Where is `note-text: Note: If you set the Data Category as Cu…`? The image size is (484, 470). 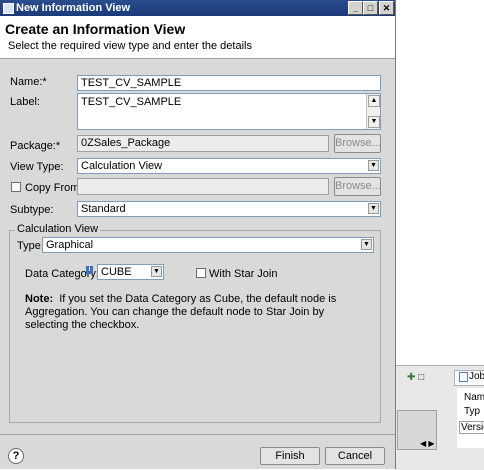
note-text: Note: If you set the Data Category as Cu… is located at coordinates (197, 312).